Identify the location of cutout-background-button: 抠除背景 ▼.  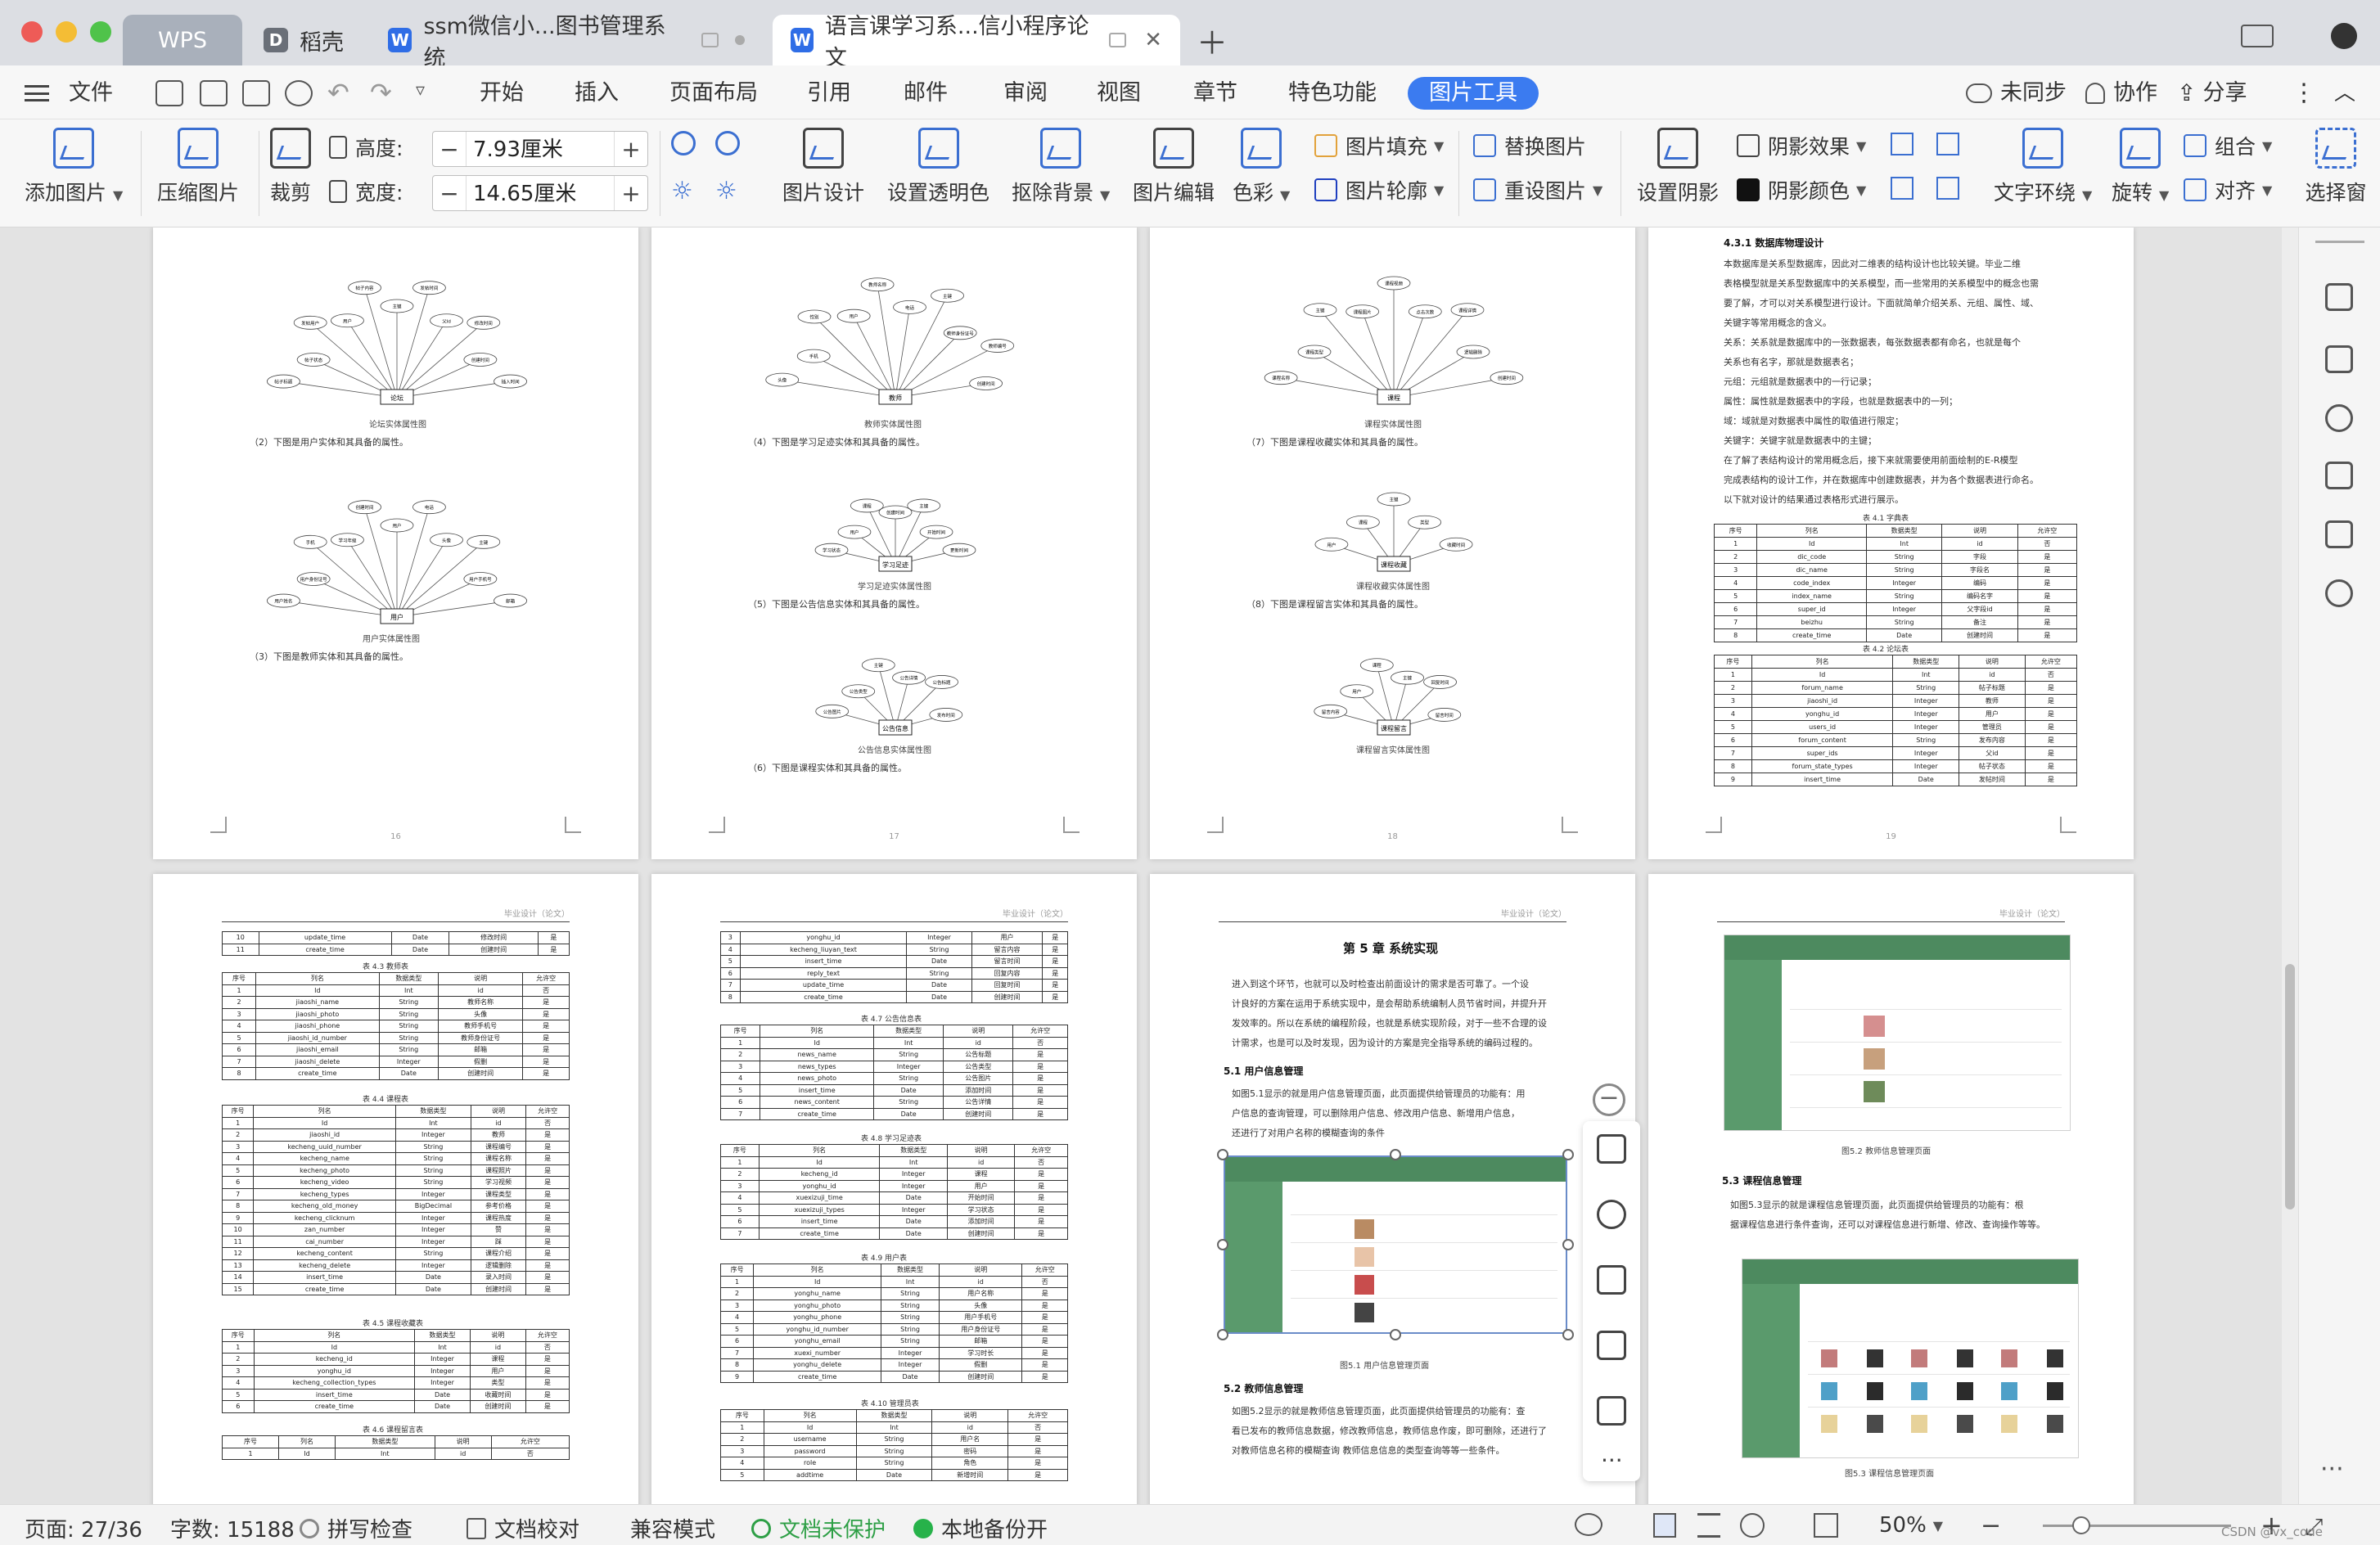
(1061, 167).